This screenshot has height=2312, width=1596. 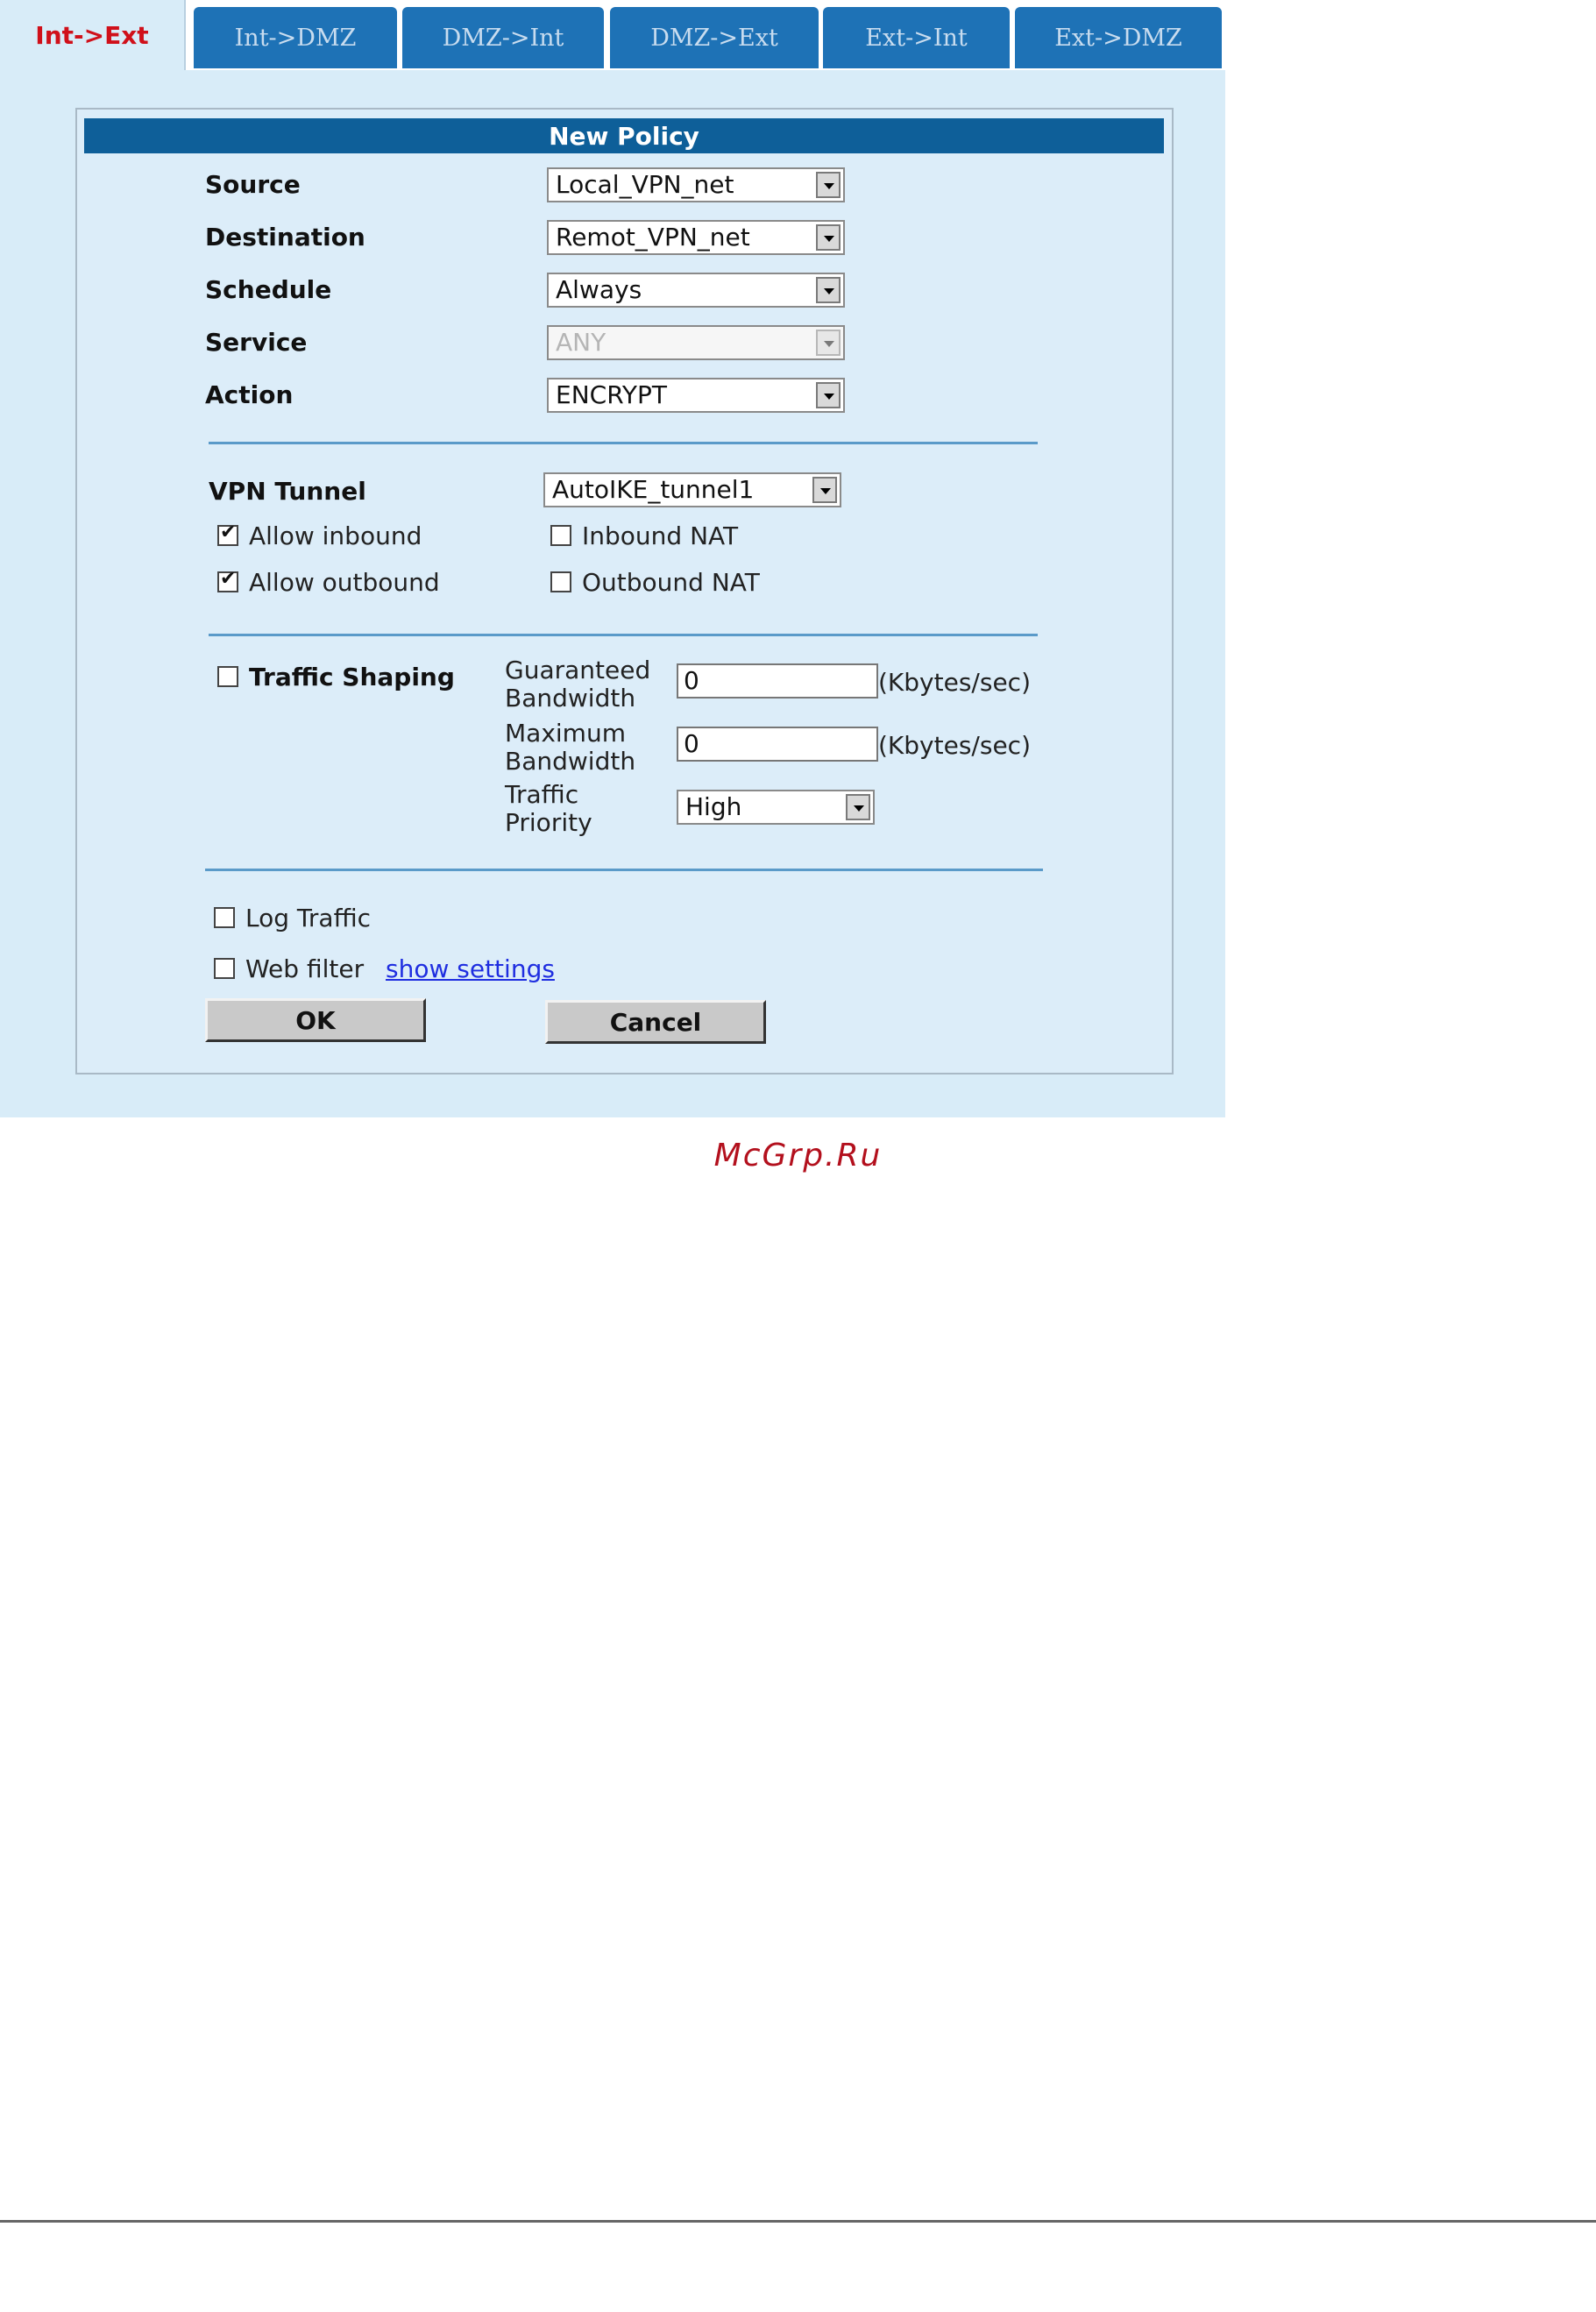 What do you see at coordinates (227, 676) in the screenshot?
I see `traffic-shaping-checkbox` at bounding box center [227, 676].